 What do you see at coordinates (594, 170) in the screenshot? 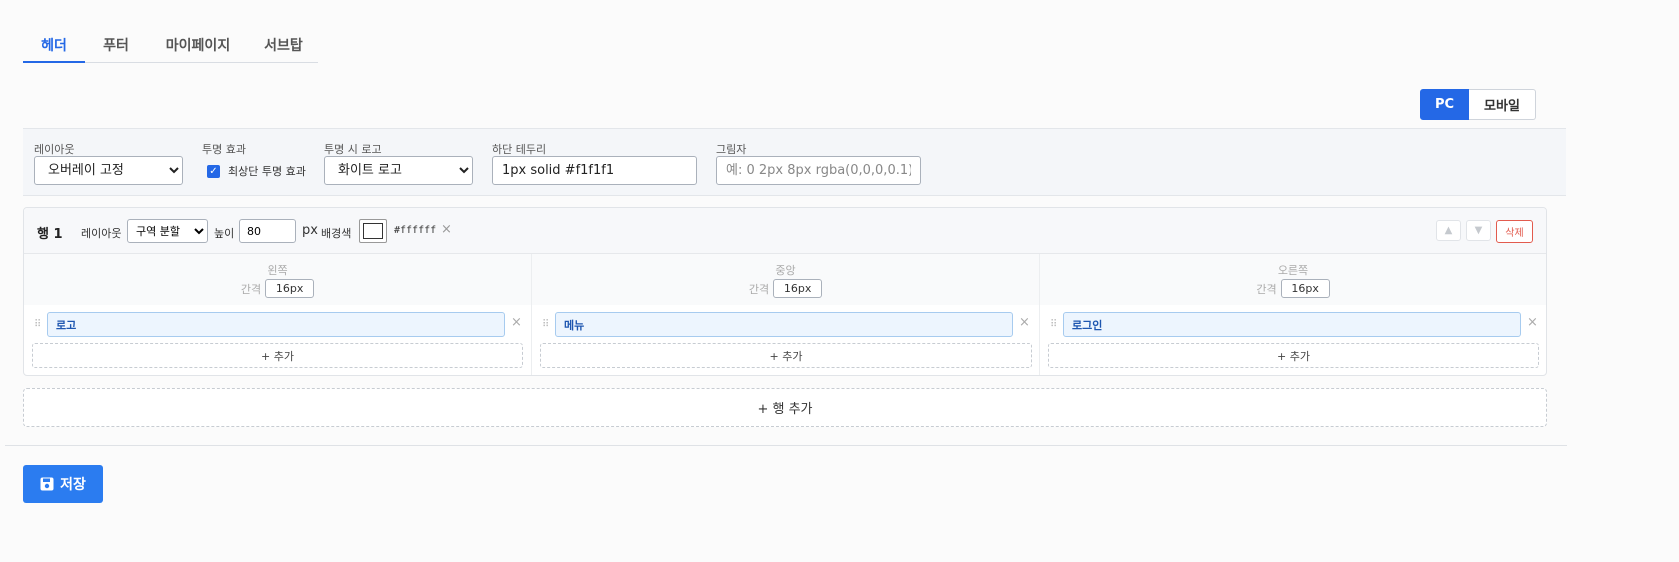
I see `bottom-border-input` at bounding box center [594, 170].